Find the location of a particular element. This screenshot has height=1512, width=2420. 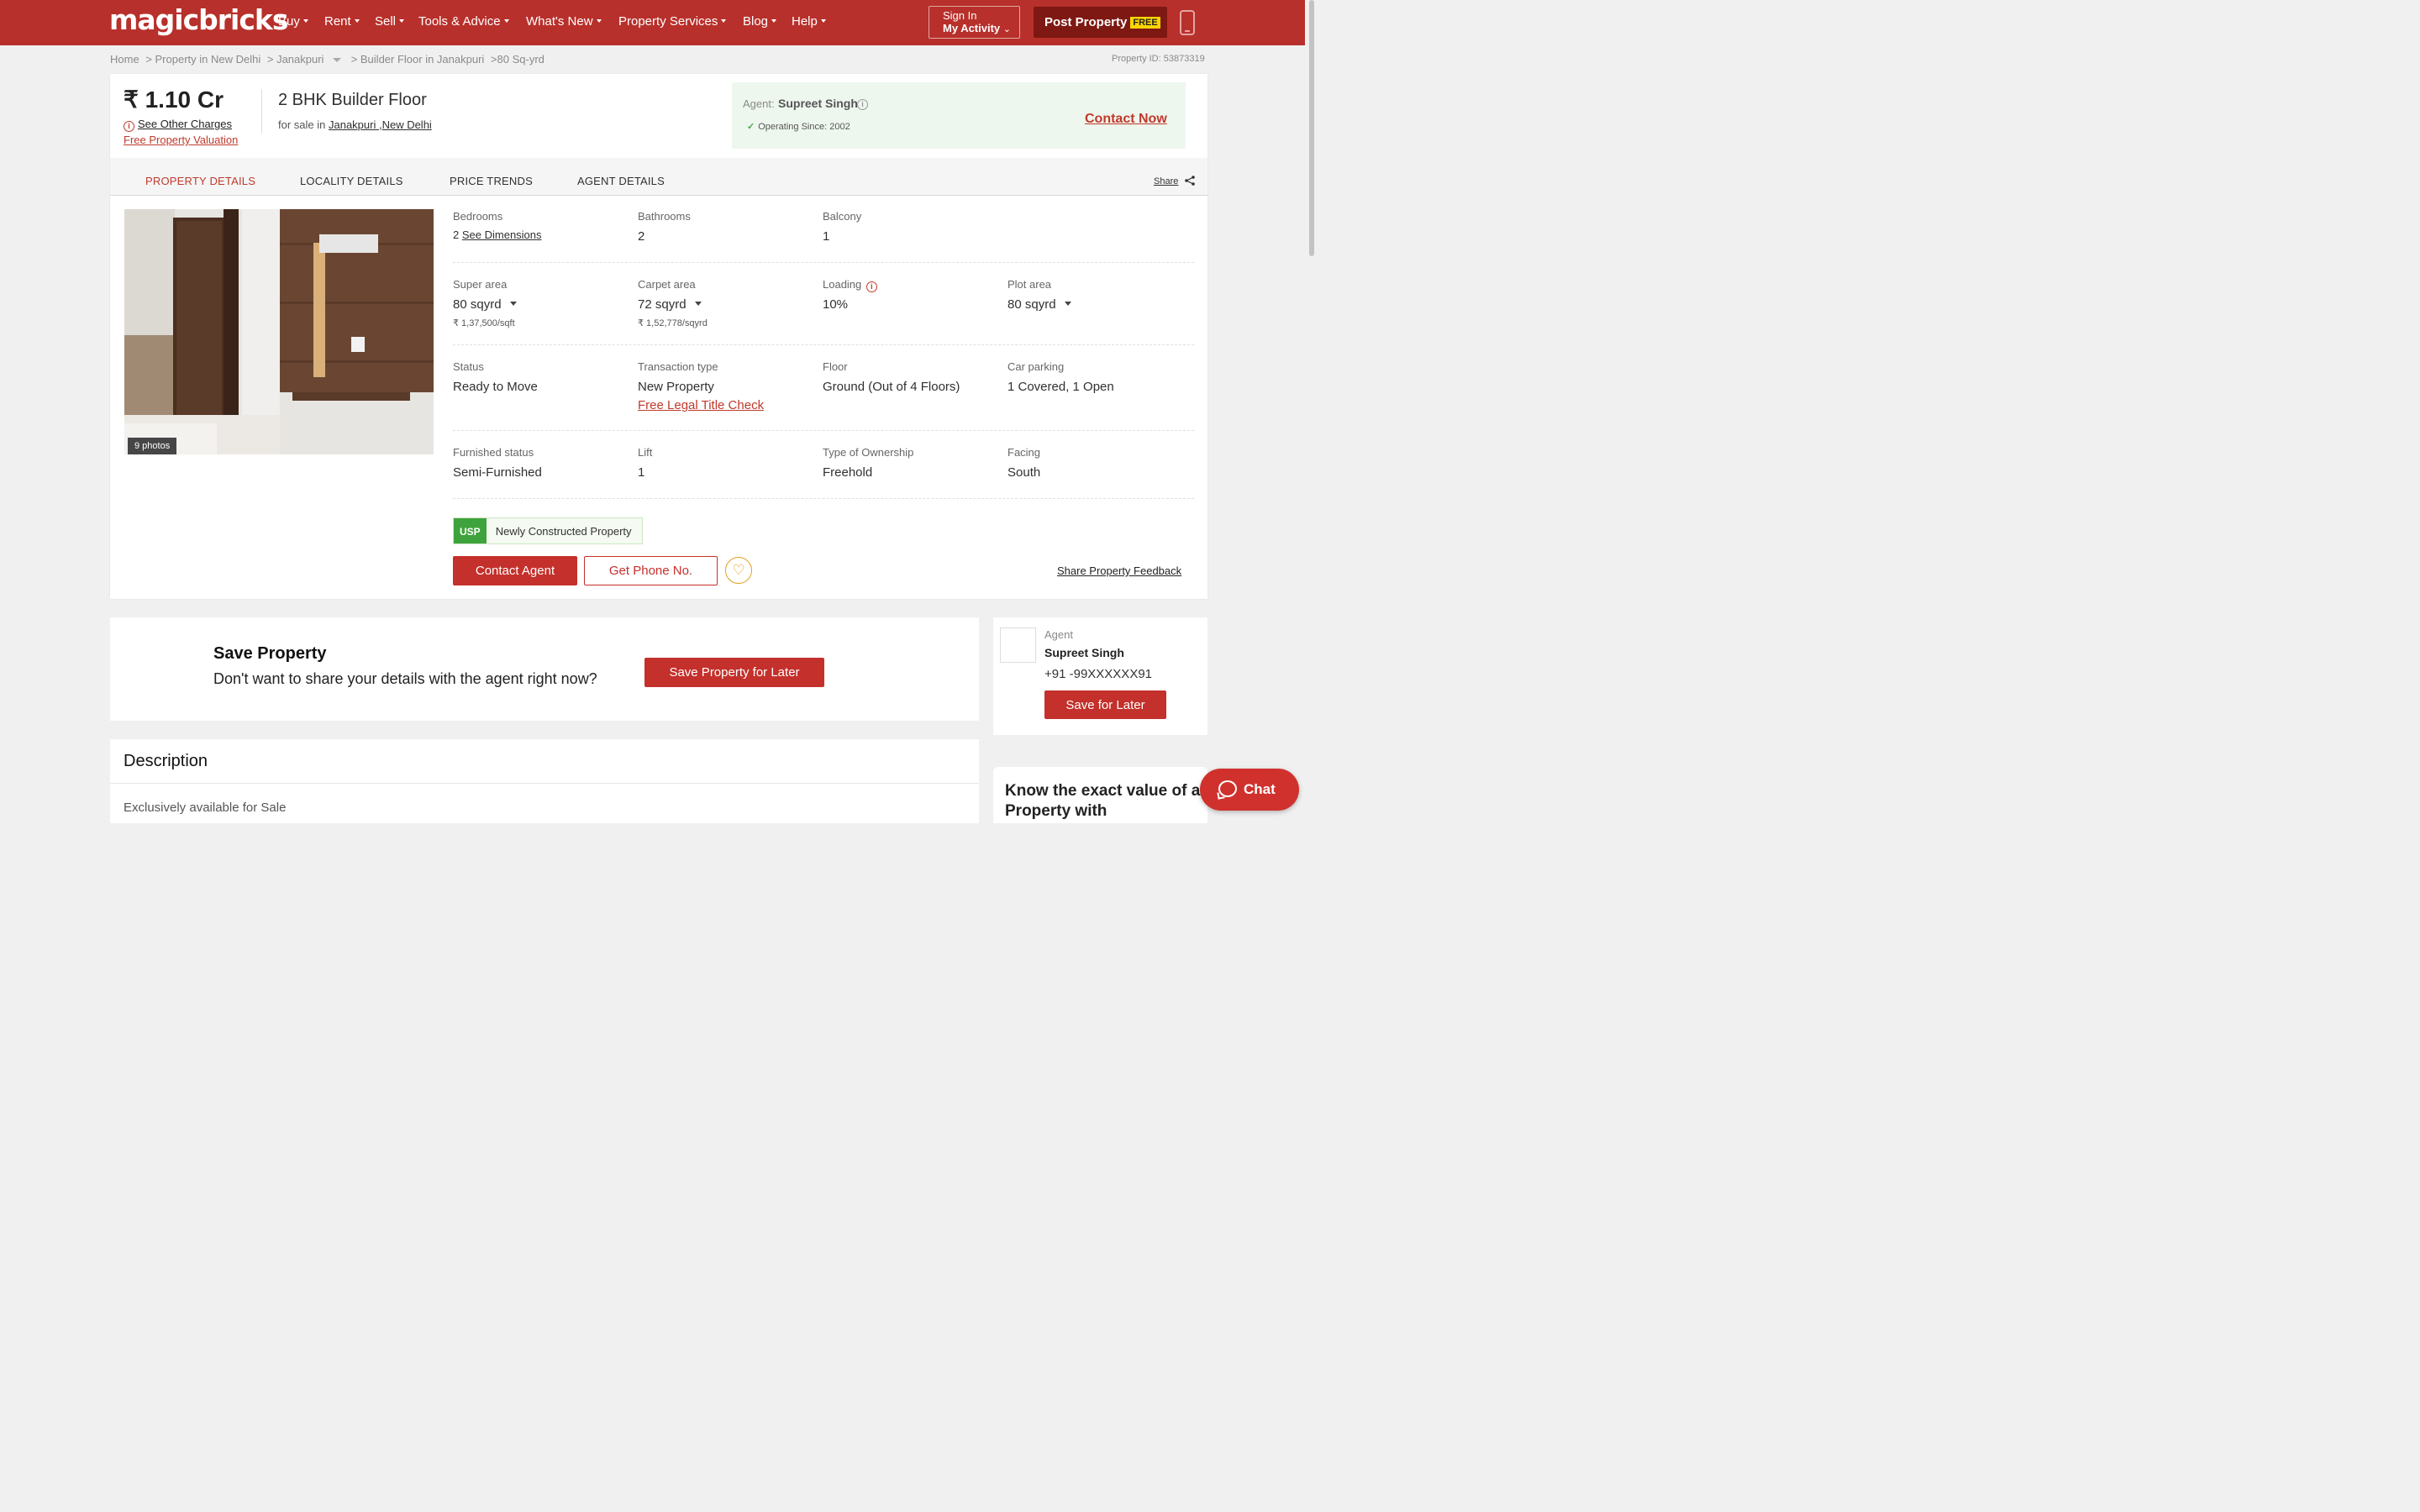

balcony-label: Balcony is located at coordinates (842, 216).